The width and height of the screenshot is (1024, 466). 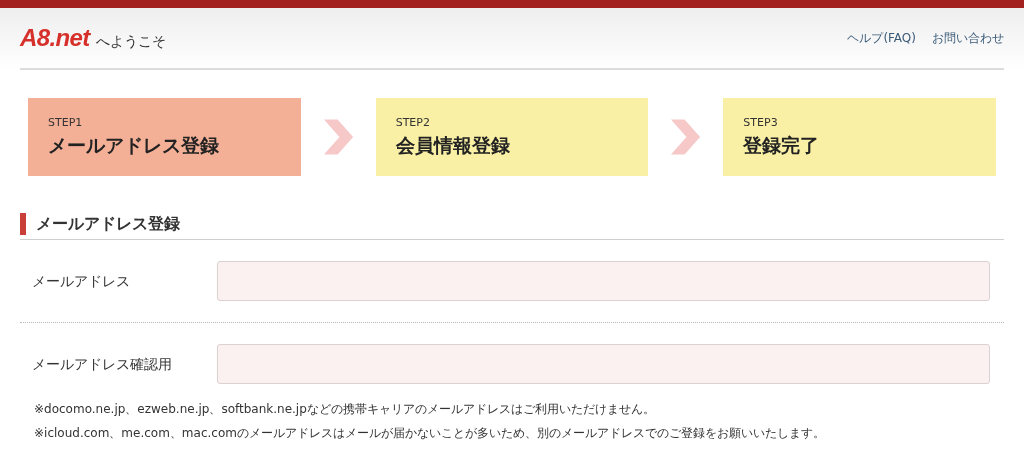 I want to click on header-link: ヘルプ(FAQ), so click(x=881, y=38).